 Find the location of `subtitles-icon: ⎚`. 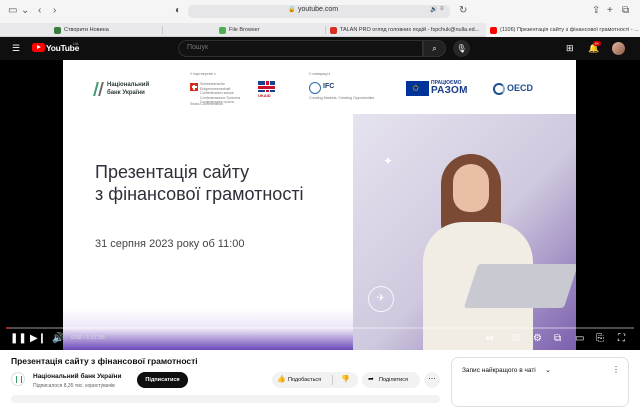

subtitles-icon: ⎚ is located at coordinates (516, 339).